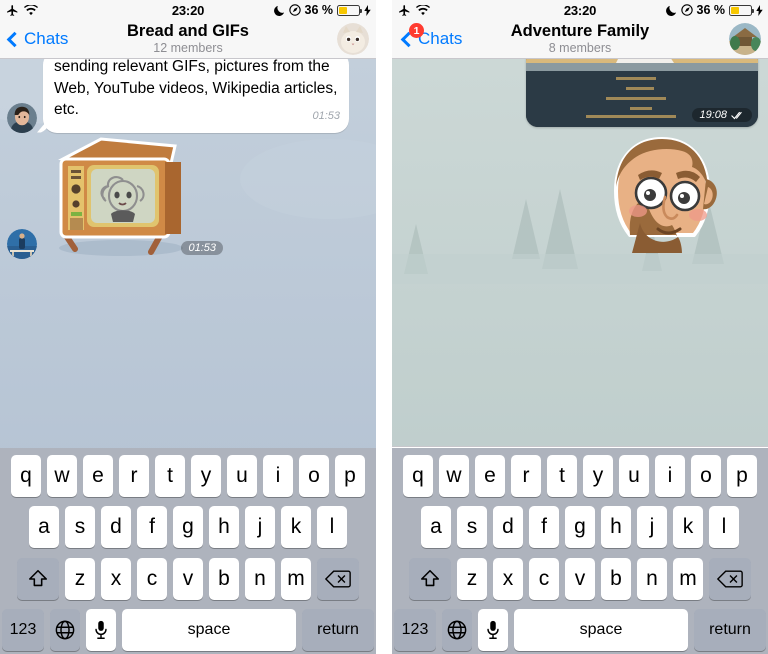 The width and height of the screenshot is (768, 654). Describe the element at coordinates (202, 248) in the screenshot. I see `sticker-time: 01:53` at that location.